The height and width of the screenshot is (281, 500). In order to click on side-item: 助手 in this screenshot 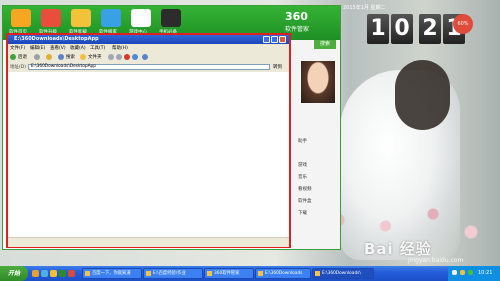, I will do `click(302, 141)`.